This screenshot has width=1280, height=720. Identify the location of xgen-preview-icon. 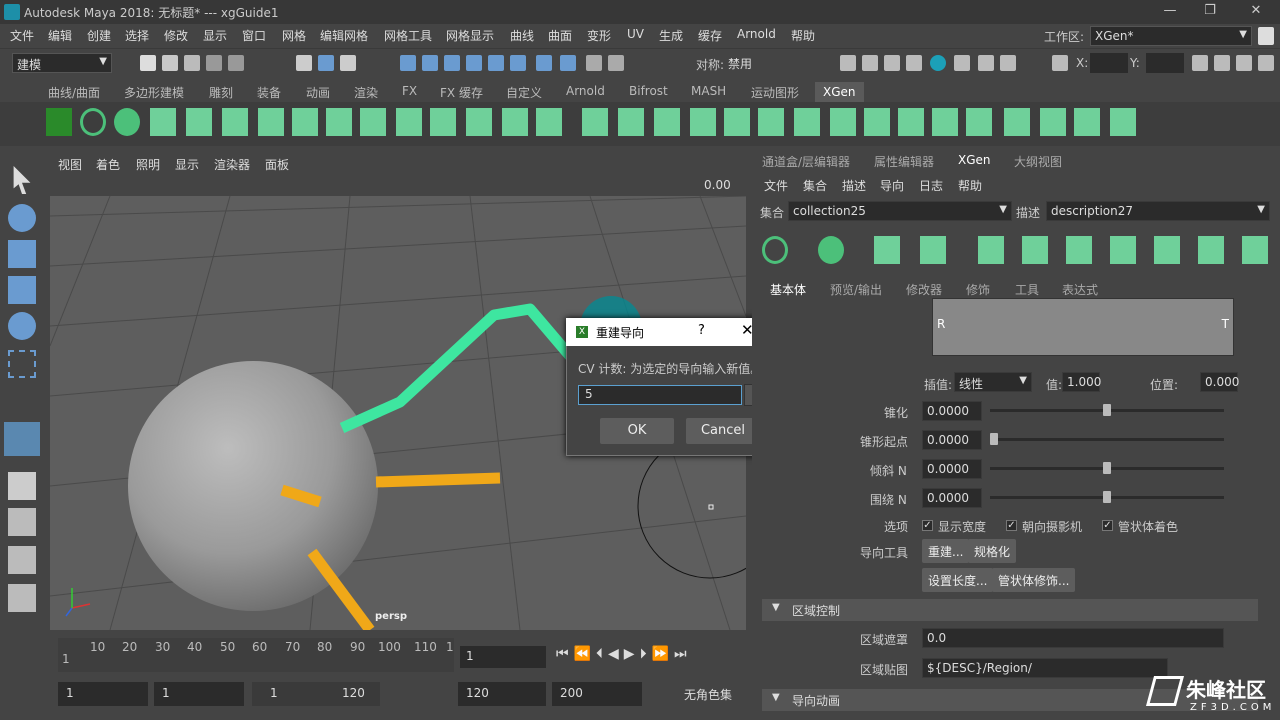
(93, 122).